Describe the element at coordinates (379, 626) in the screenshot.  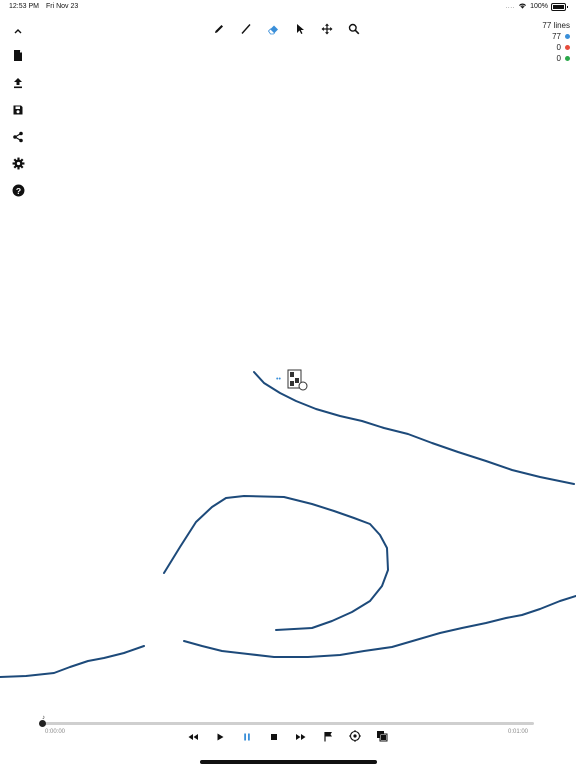
I see `stroke-bottom-right` at that location.